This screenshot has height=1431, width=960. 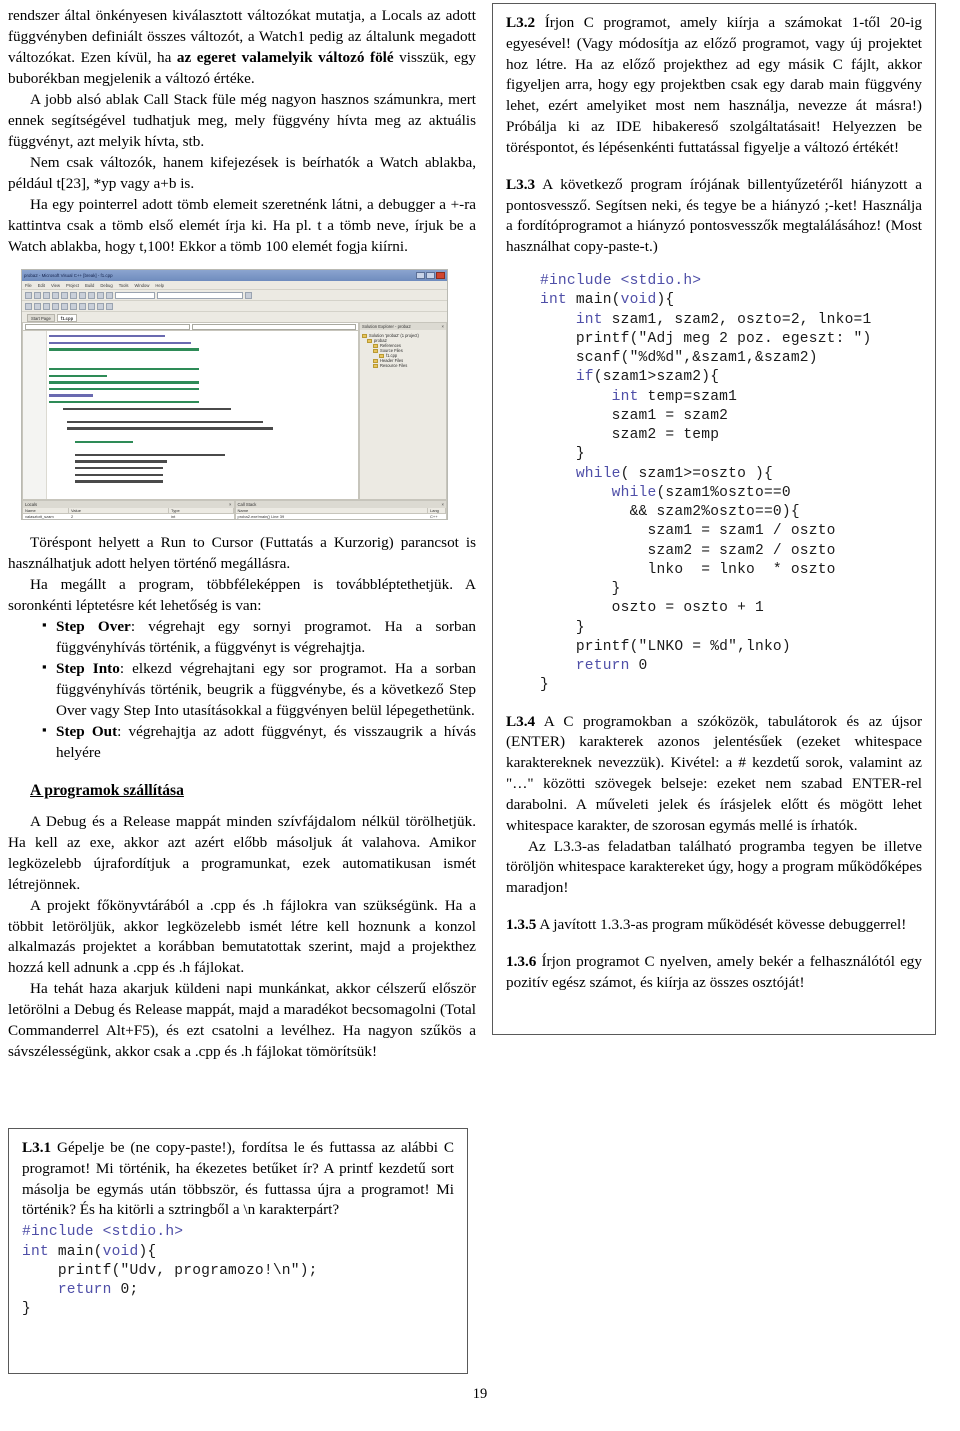 I want to click on task-id: 1.3.6, so click(x=521, y=961).